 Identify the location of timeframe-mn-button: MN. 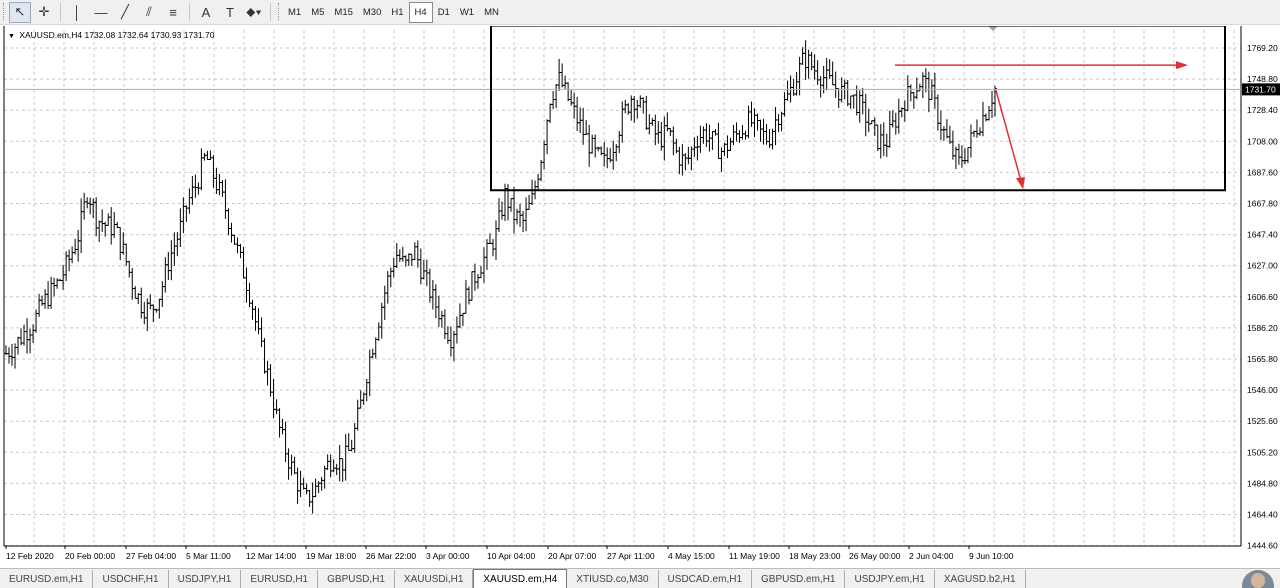
(491, 12).